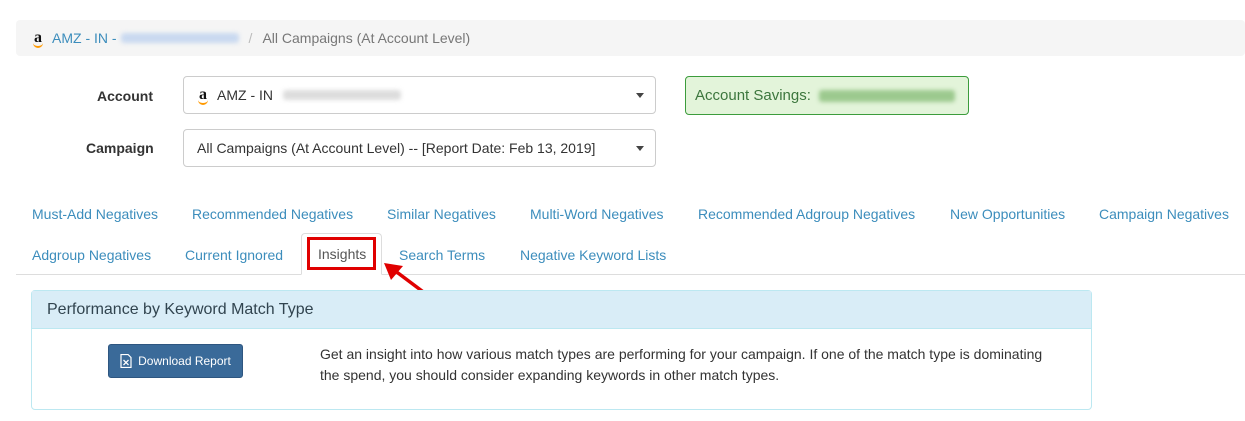  Describe the element at coordinates (184, 361) in the screenshot. I see `download-report-label: Download Report` at that location.